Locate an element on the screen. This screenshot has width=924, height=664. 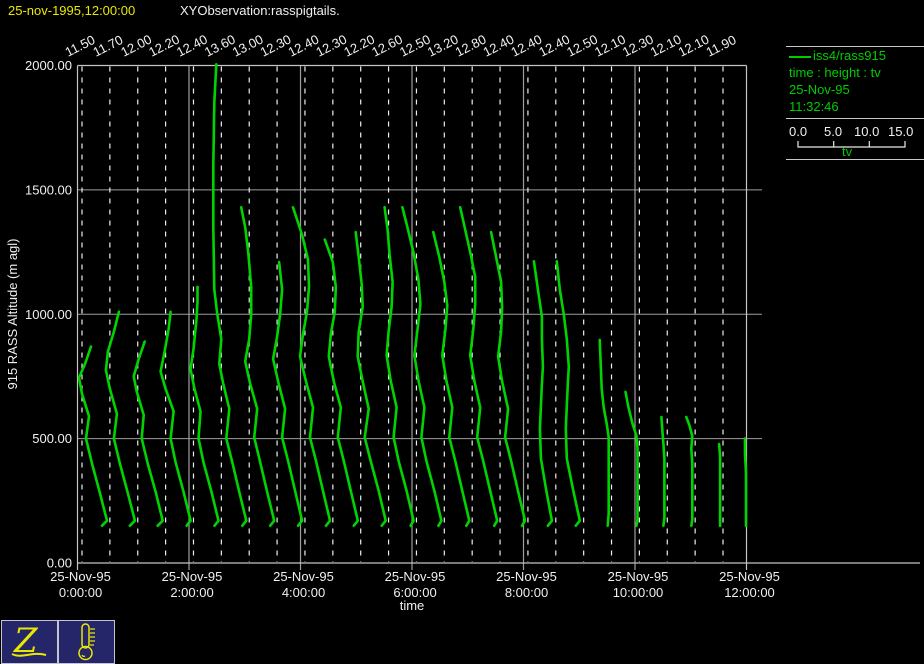
y-tick-label: 1500.00 is located at coordinates (48, 189).